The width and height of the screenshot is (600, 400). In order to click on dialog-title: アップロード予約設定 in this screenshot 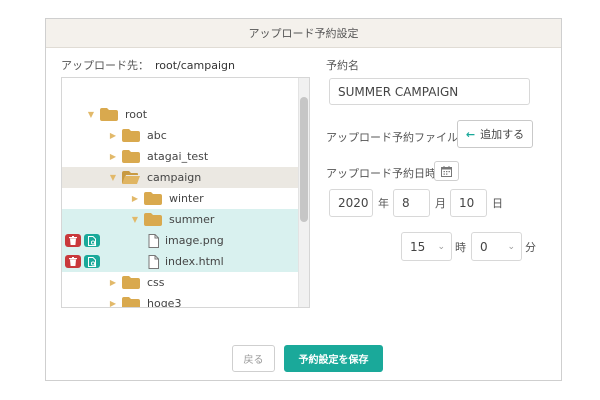, I will do `click(303, 33)`.